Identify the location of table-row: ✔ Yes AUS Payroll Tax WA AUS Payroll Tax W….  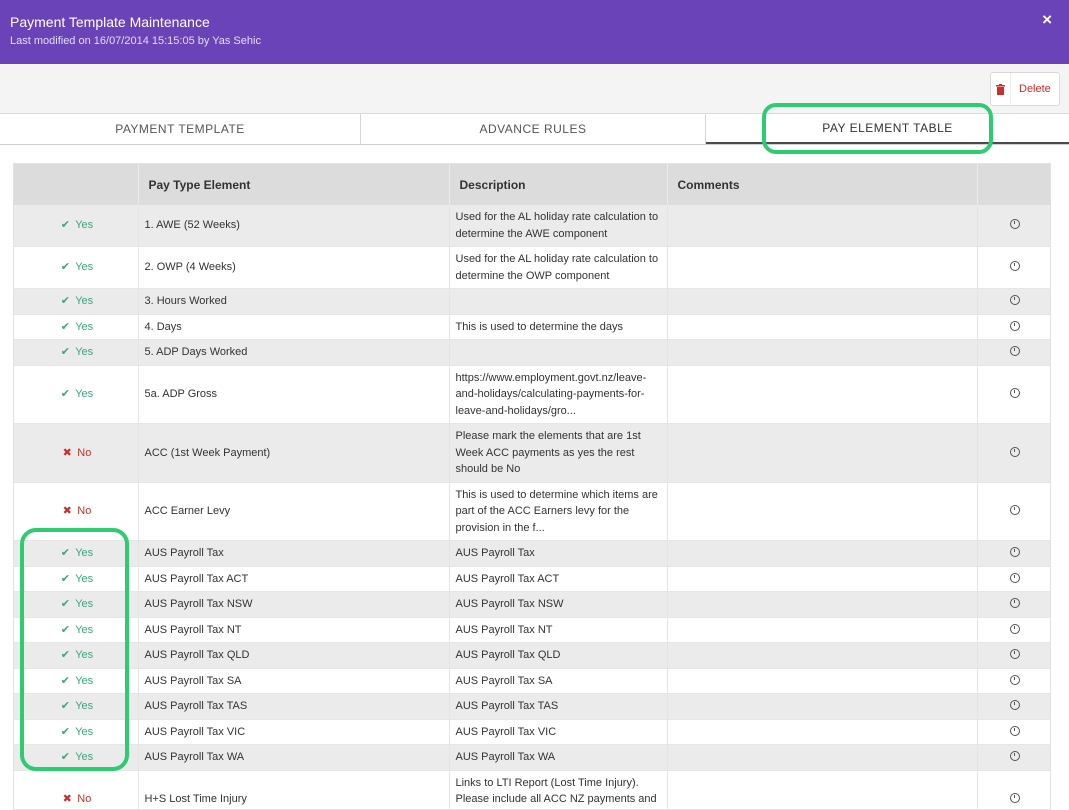
(532, 757).